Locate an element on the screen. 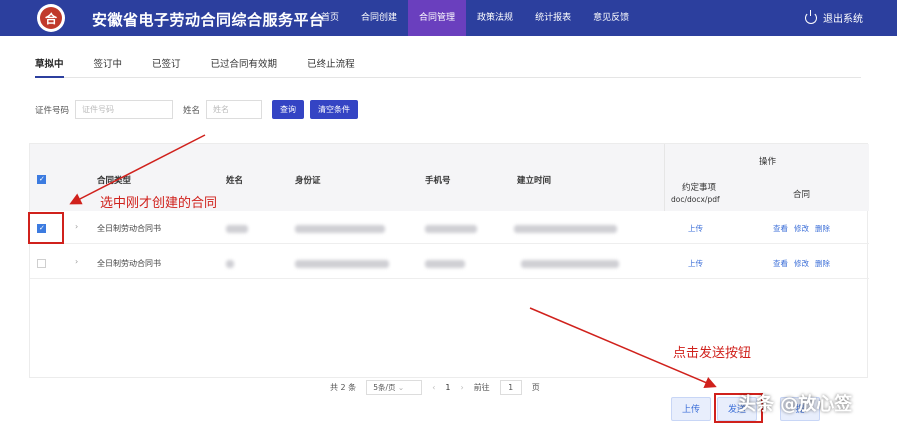  send-hint: 点击发送按钮 is located at coordinates (712, 353).